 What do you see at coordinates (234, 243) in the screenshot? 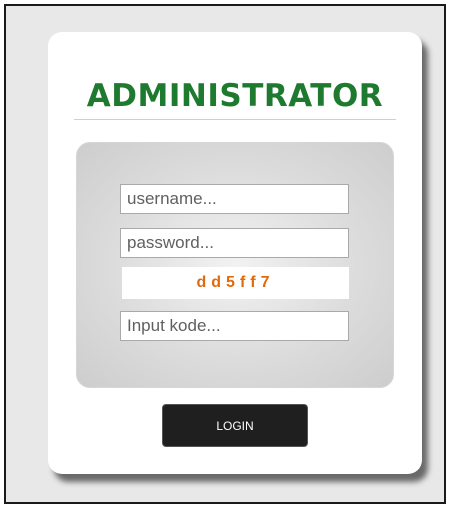
I see `password-input` at bounding box center [234, 243].